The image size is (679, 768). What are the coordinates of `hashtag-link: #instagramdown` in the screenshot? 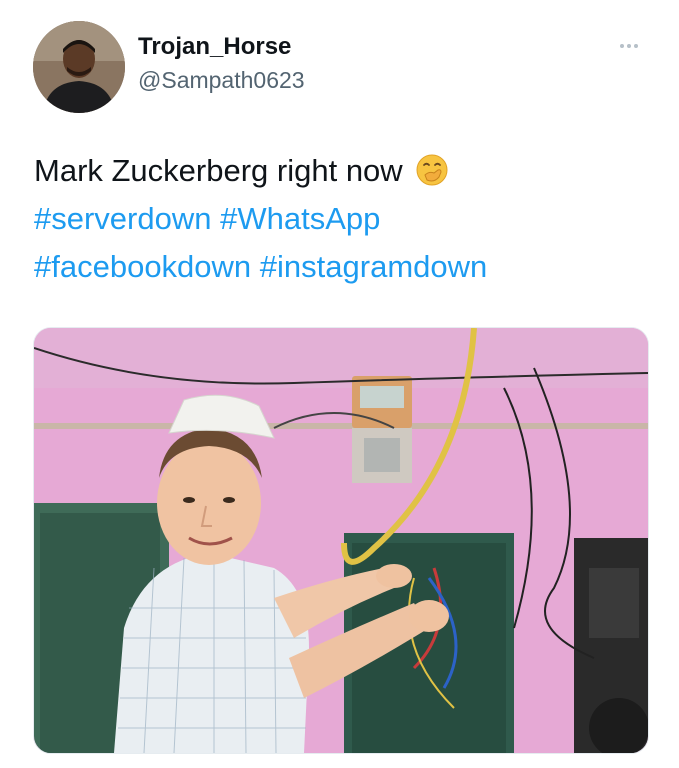 It's located at (373, 266).